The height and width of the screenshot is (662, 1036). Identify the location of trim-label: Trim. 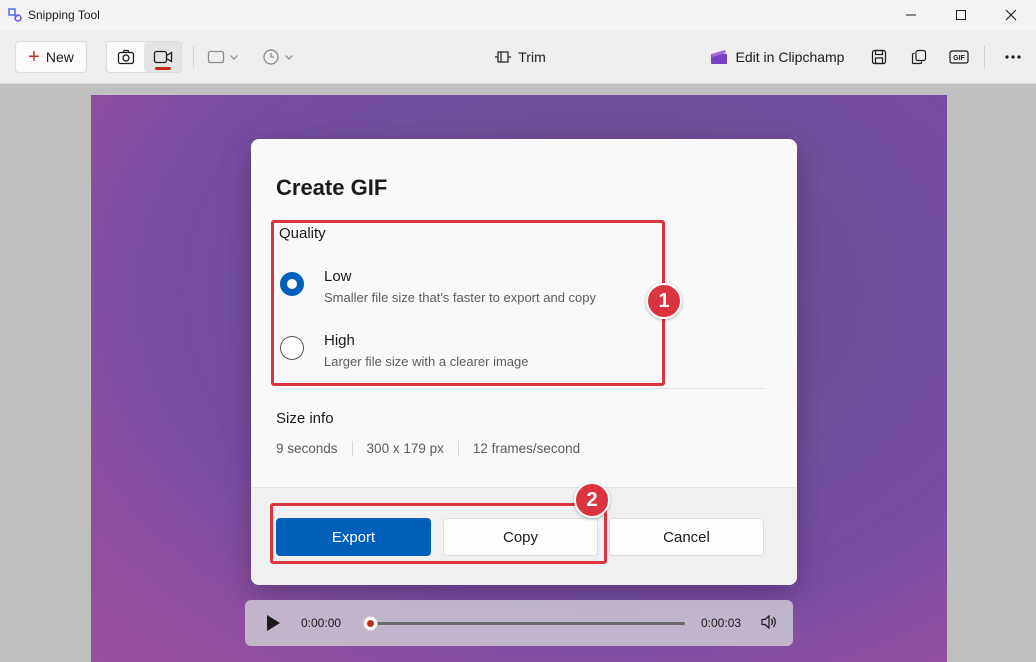
(532, 57).